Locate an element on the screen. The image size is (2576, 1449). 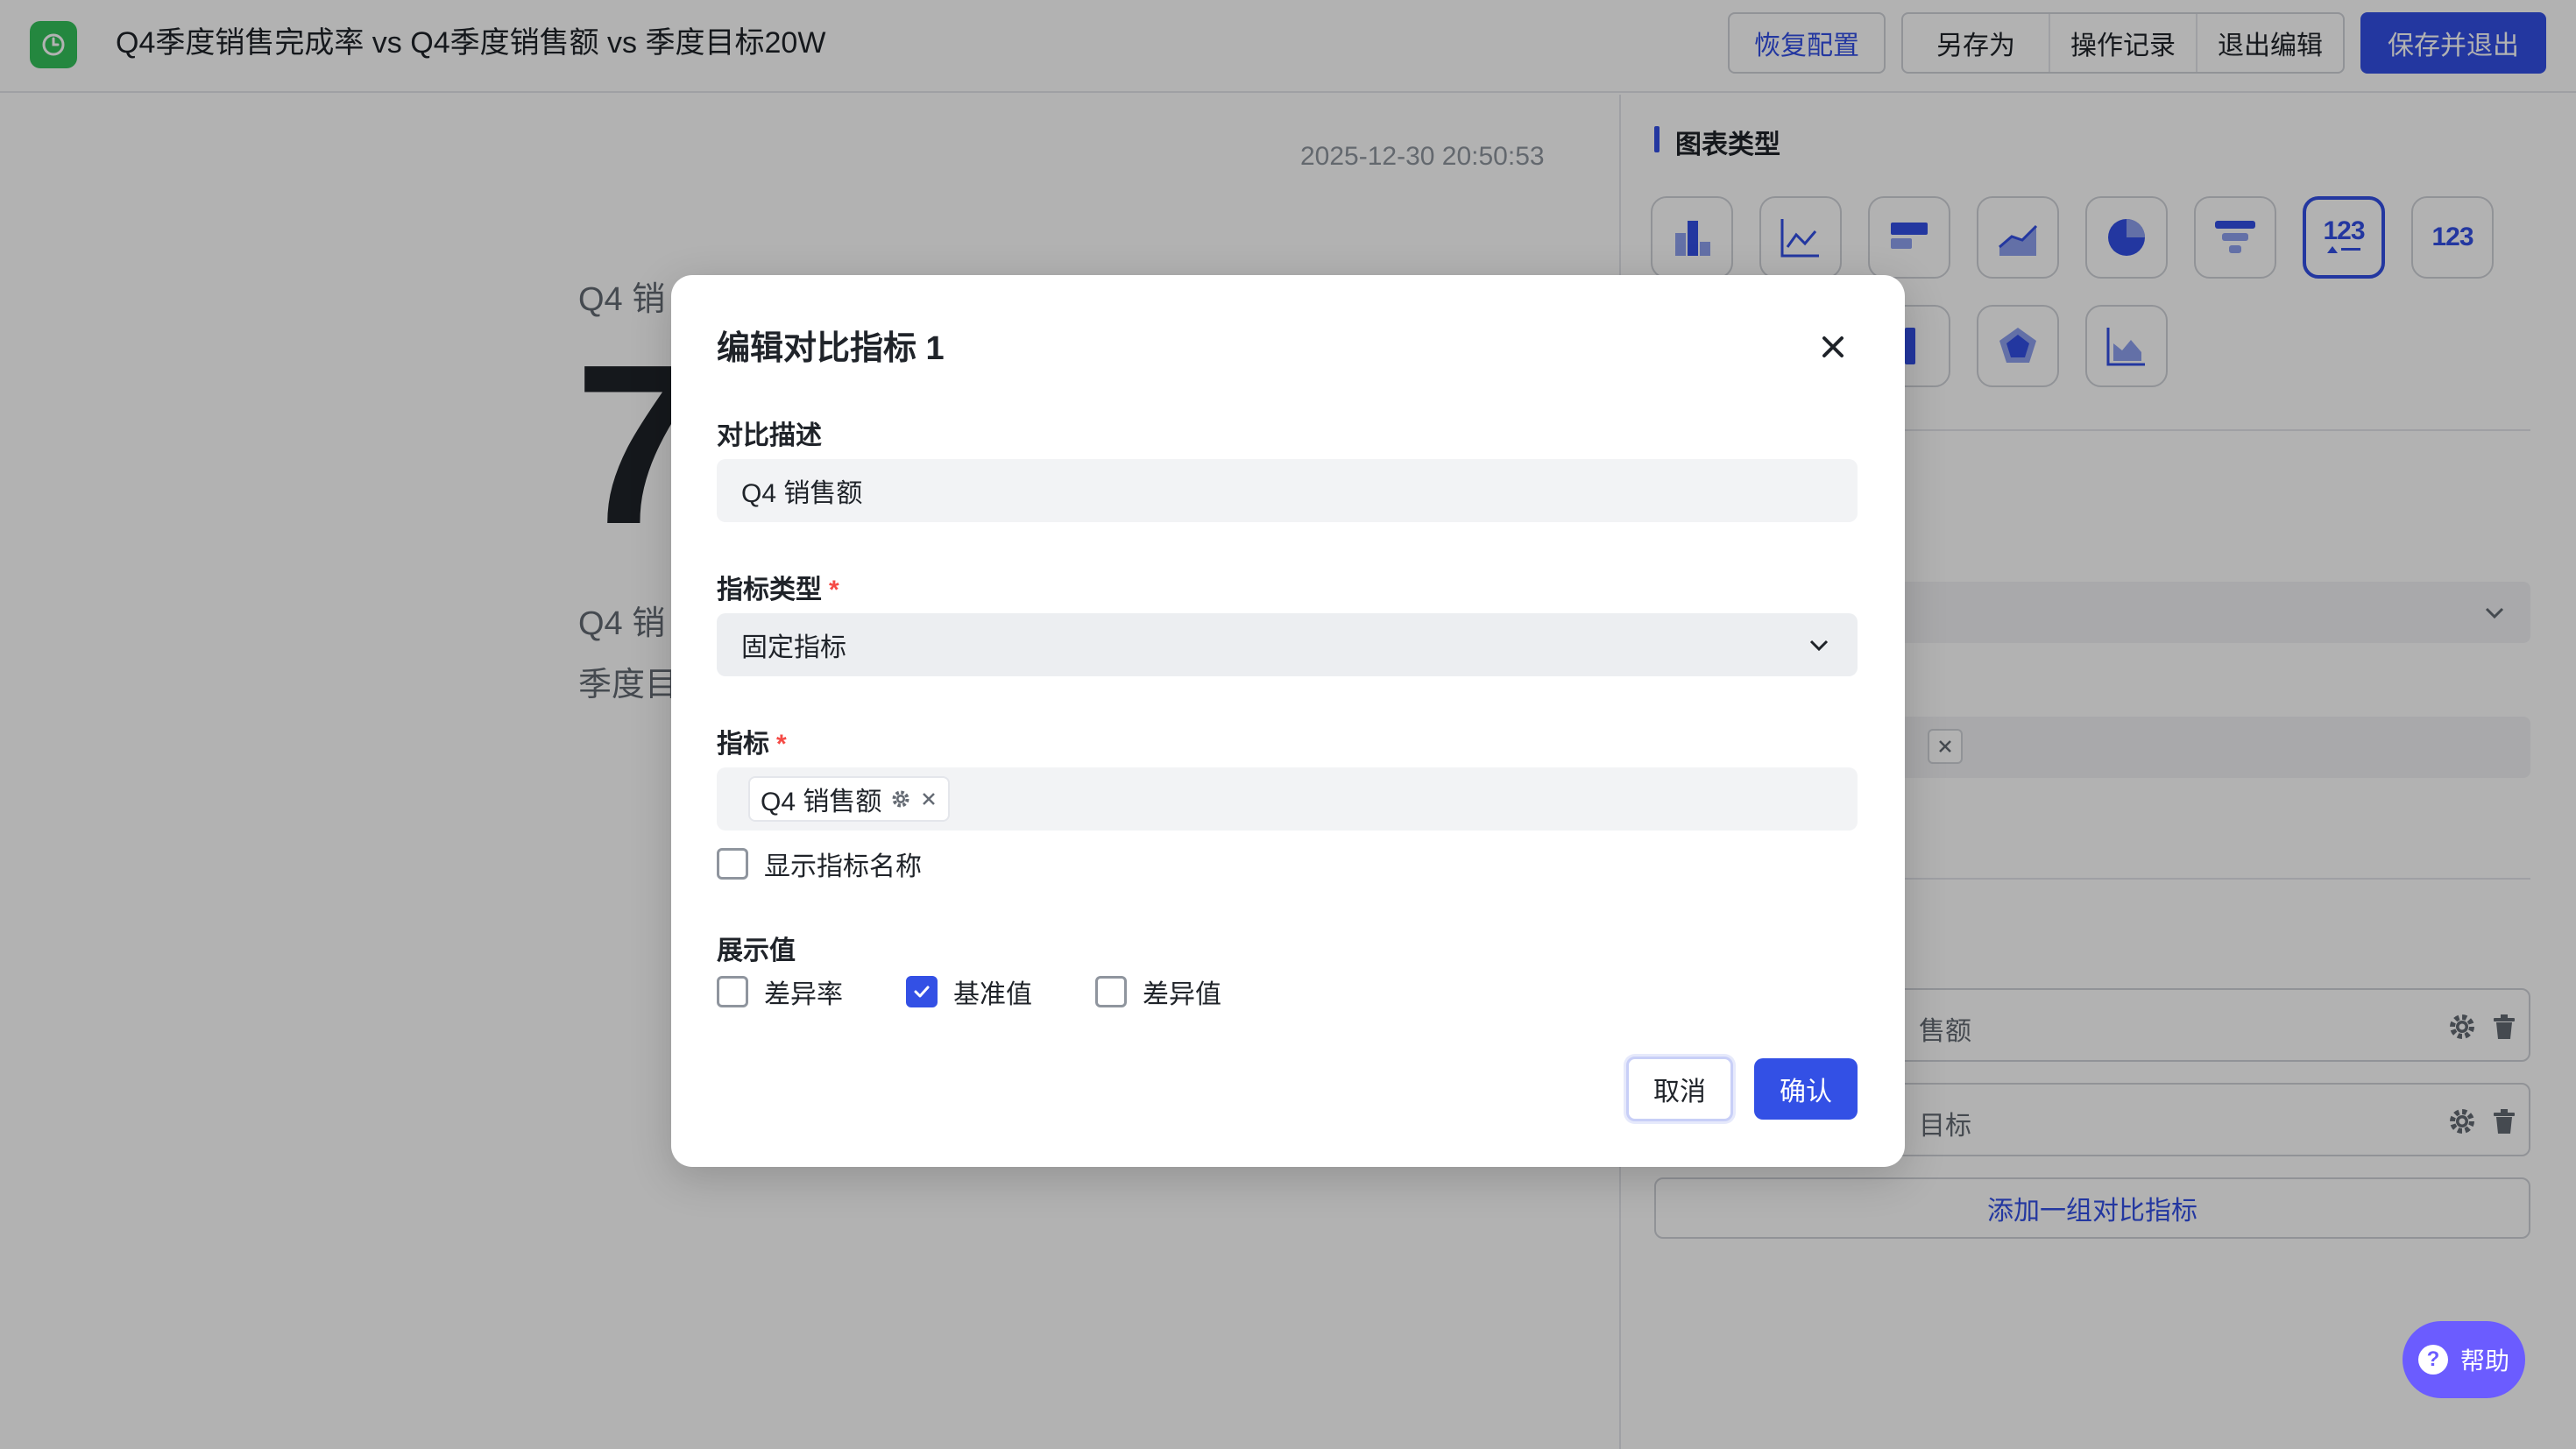
description-input: Q4 销售额 is located at coordinates (1287, 490).